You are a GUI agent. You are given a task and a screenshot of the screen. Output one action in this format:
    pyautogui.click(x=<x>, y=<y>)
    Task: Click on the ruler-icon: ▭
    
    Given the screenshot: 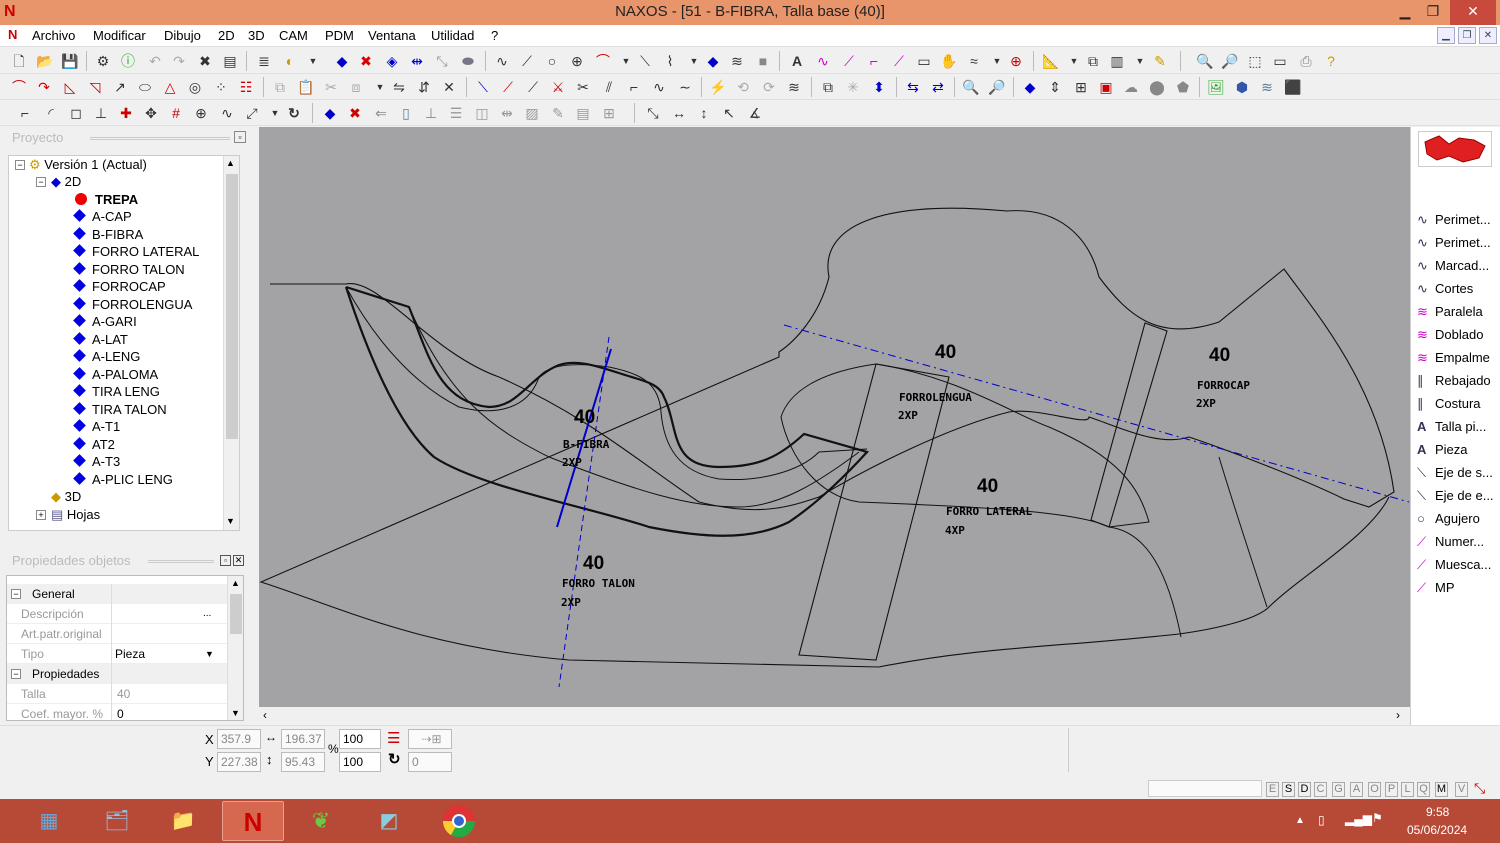 What is the action you would take?
    pyautogui.click(x=1280, y=61)
    